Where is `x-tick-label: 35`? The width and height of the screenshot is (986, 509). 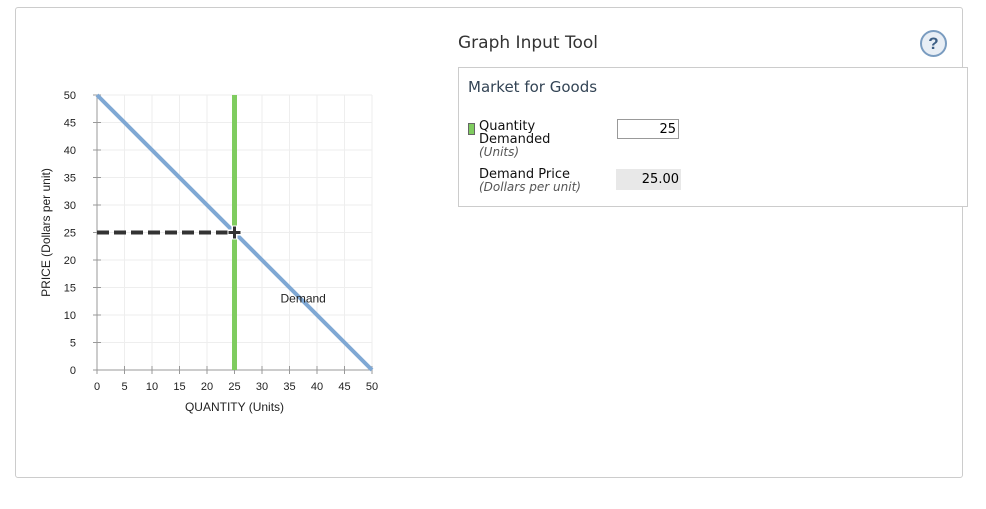
x-tick-label: 35 is located at coordinates (289, 387).